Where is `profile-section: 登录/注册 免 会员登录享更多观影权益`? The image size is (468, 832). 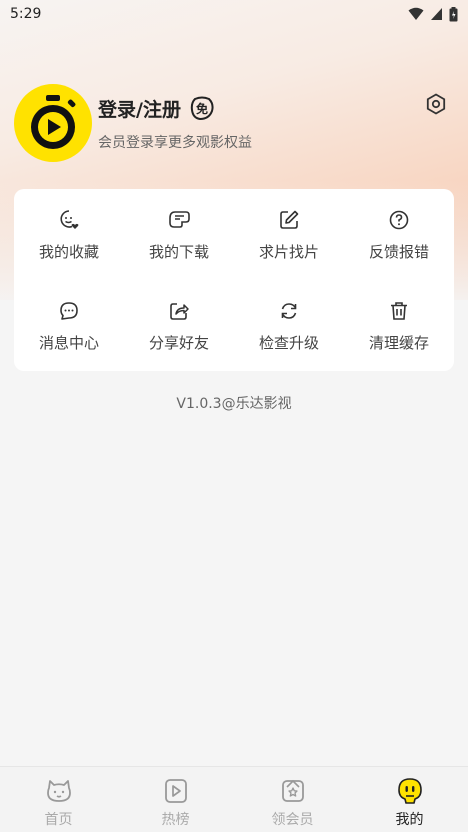 profile-section: 登录/注册 免 会员登录享更多观影权益 is located at coordinates (133, 123).